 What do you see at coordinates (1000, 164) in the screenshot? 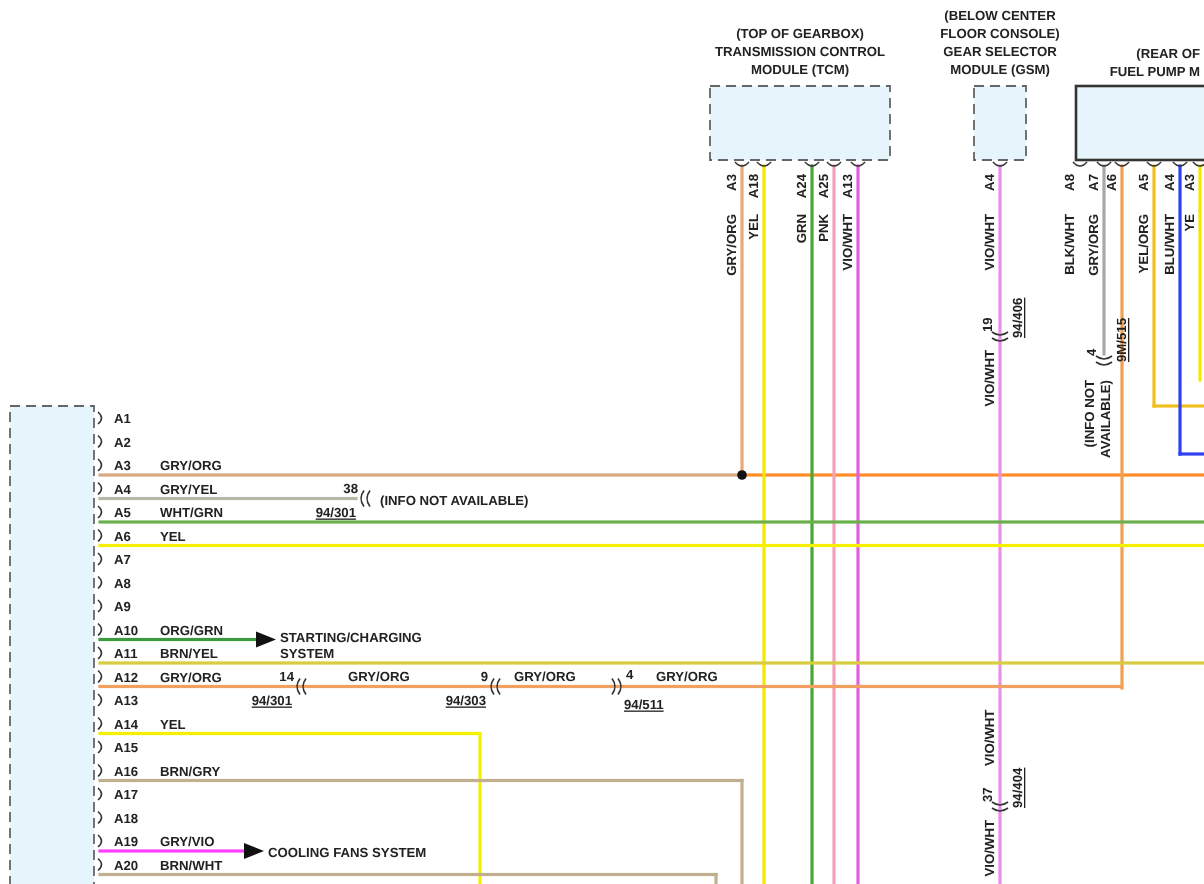
I see `pin-terminal-icon` at bounding box center [1000, 164].